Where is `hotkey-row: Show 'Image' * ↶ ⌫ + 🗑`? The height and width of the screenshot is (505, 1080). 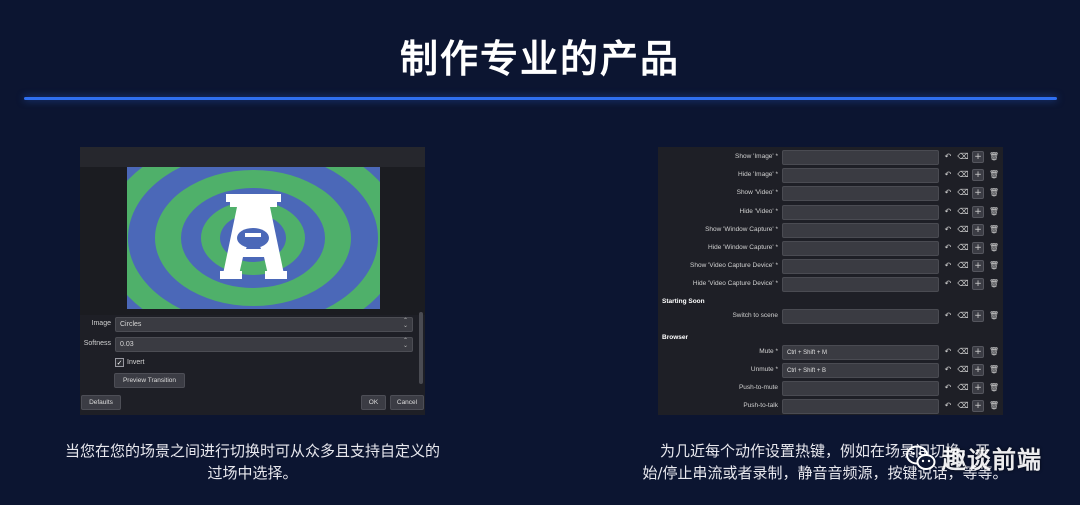
hotkey-row: Show 'Image' * ↶ ⌫ + 🗑 is located at coordinates (830, 157).